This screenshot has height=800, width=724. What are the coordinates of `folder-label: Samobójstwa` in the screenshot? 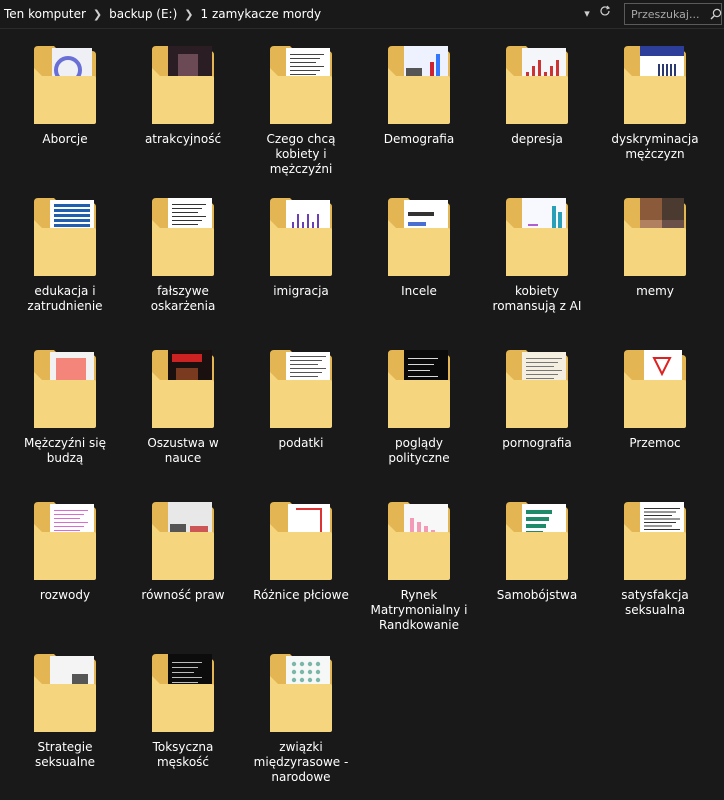 It's located at (537, 595).